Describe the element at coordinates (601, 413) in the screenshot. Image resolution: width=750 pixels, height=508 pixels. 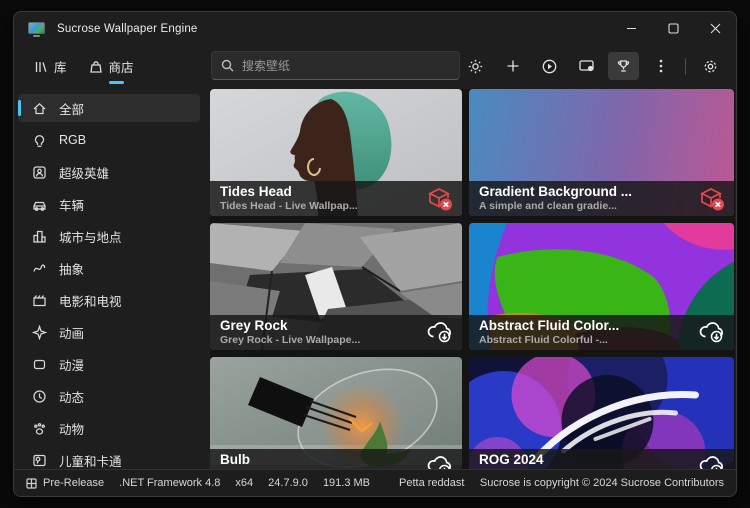
I see `wallpaper-card-rog-2024: ROG 2024` at that location.